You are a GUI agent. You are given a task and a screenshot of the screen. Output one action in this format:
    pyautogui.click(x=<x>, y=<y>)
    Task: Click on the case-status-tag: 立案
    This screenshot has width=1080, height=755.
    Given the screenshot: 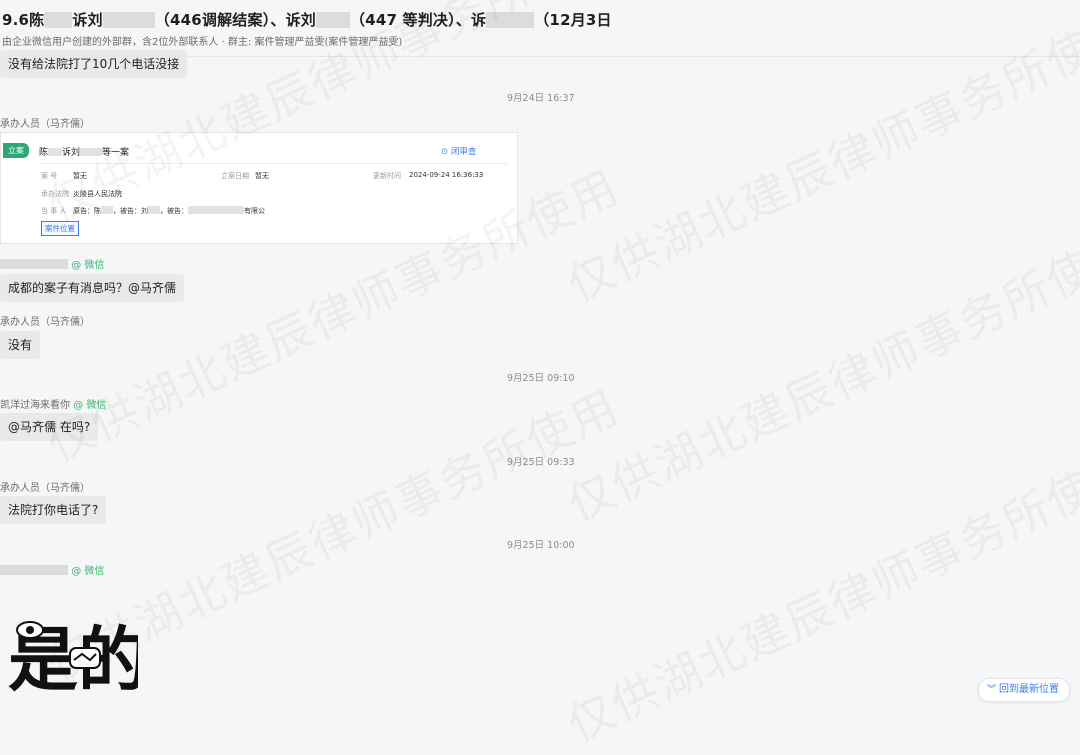 What is the action you would take?
    pyautogui.click(x=16, y=150)
    